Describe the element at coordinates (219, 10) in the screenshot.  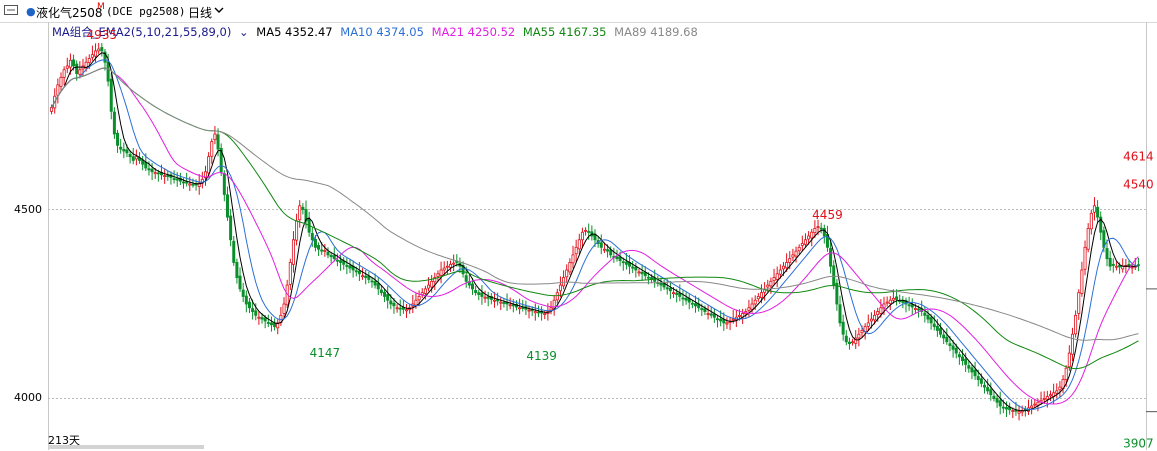
I see `chevron-down-icon` at that location.